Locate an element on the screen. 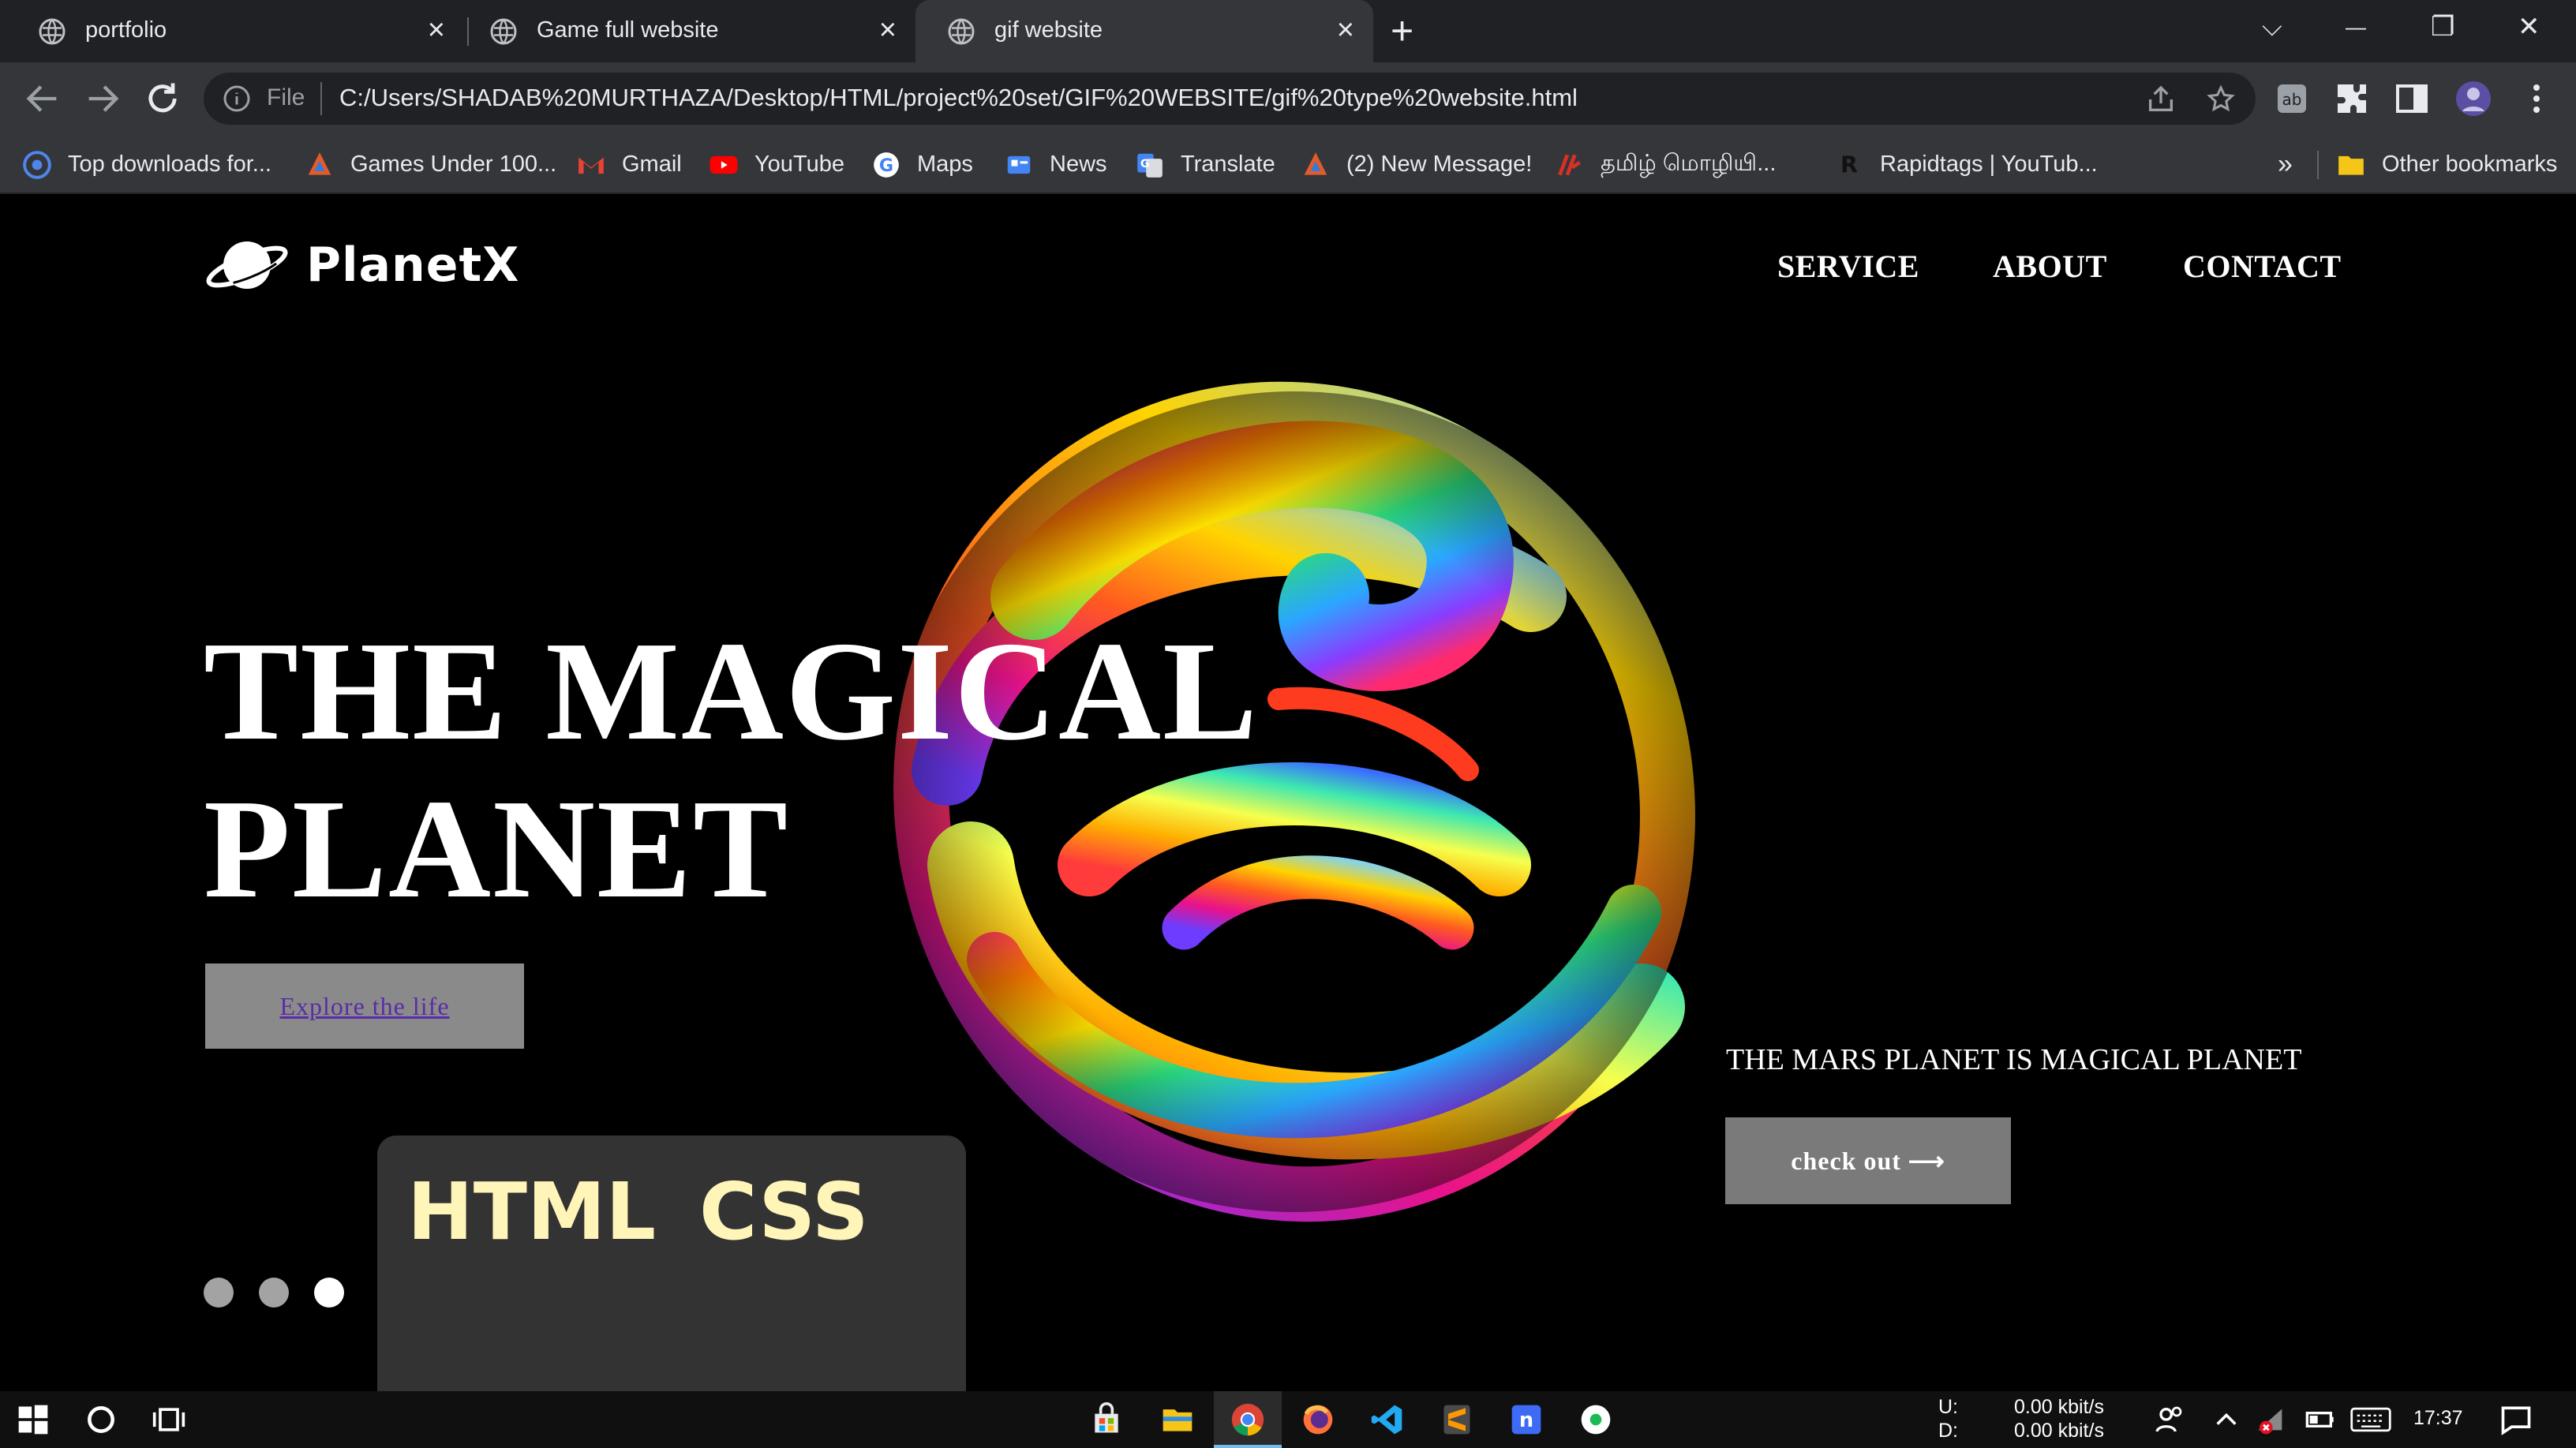  translate-favicon-icon: G is located at coordinates (1150, 165).